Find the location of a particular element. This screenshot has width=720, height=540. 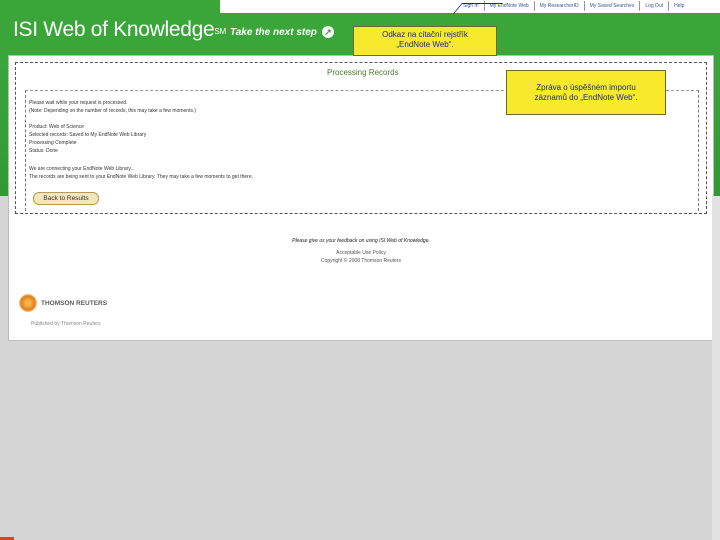

copyright-text: Copyright © 2008 Thomson Reuters is located at coordinates (361, 261).